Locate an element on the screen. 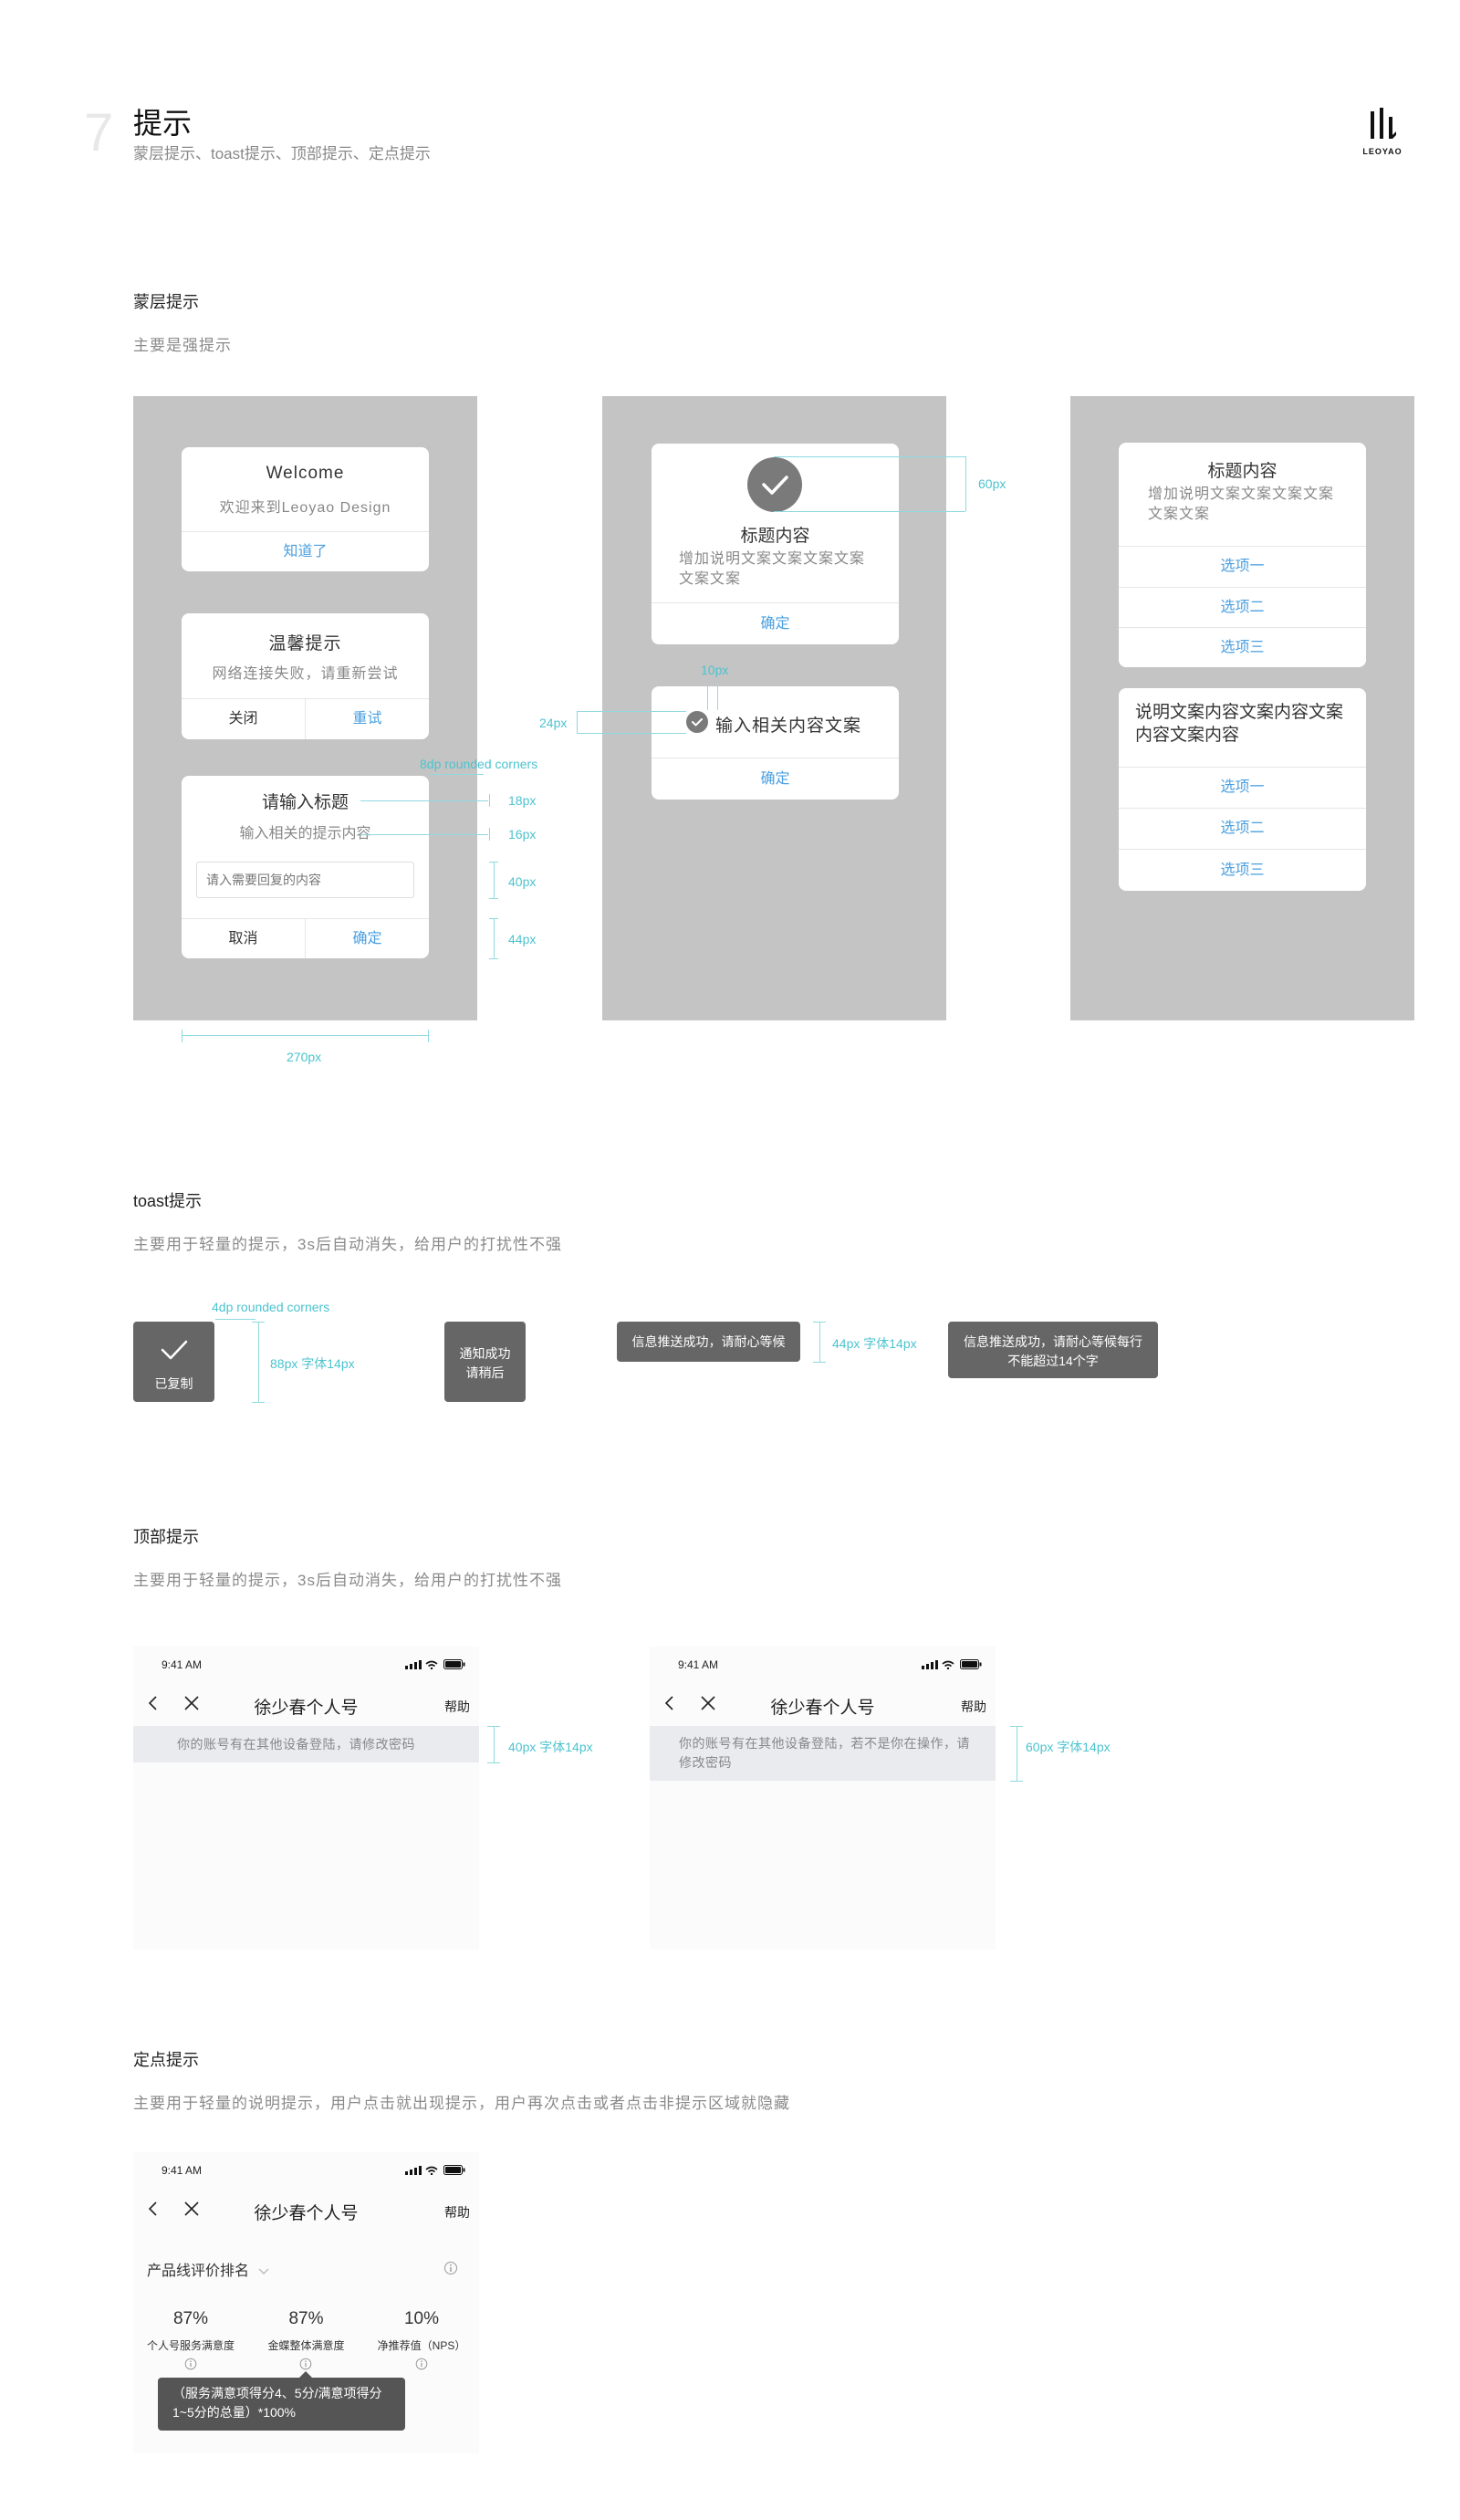 Image resolution: width=1460 pixels, height=2520 pixels. stat-label-2: 金蝶整体满意度 is located at coordinates (306, 2346).